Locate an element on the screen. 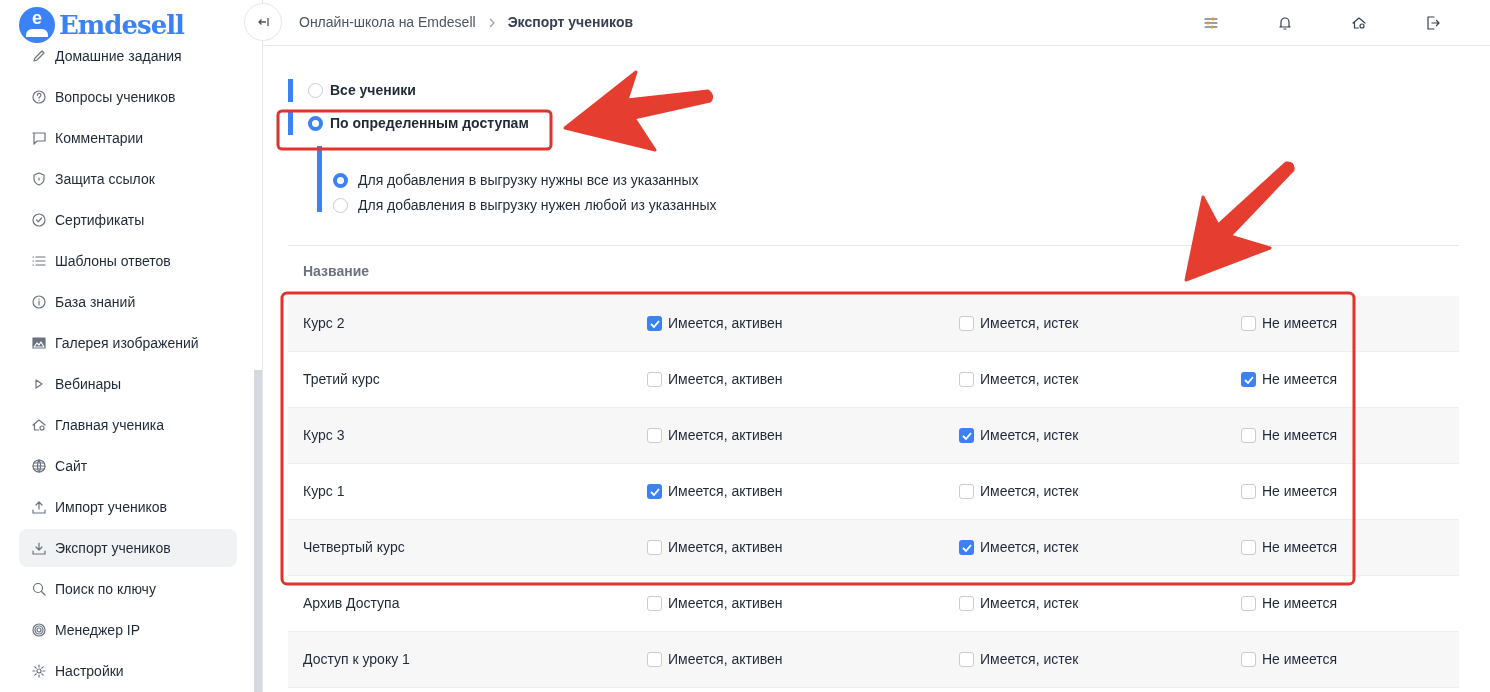 The image size is (1490, 692). collapse-icon is located at coordinates (263, 22).